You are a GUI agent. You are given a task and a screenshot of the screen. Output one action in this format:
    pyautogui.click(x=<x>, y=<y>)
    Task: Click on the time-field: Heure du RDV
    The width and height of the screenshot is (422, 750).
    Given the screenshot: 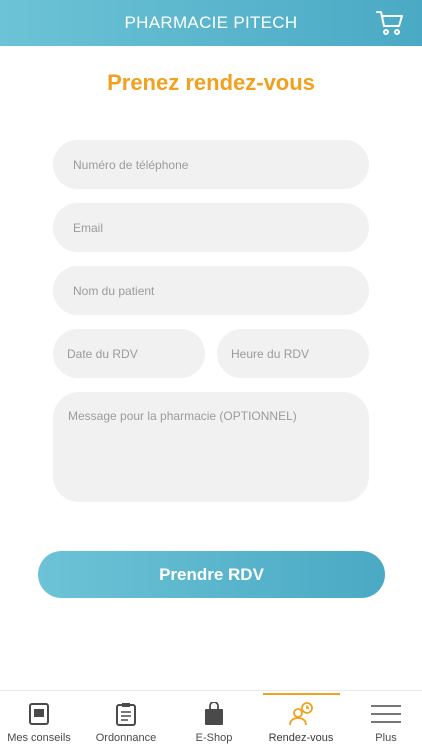 What is the action you would take?
    pyautogui.click(x=293, y=353)
    